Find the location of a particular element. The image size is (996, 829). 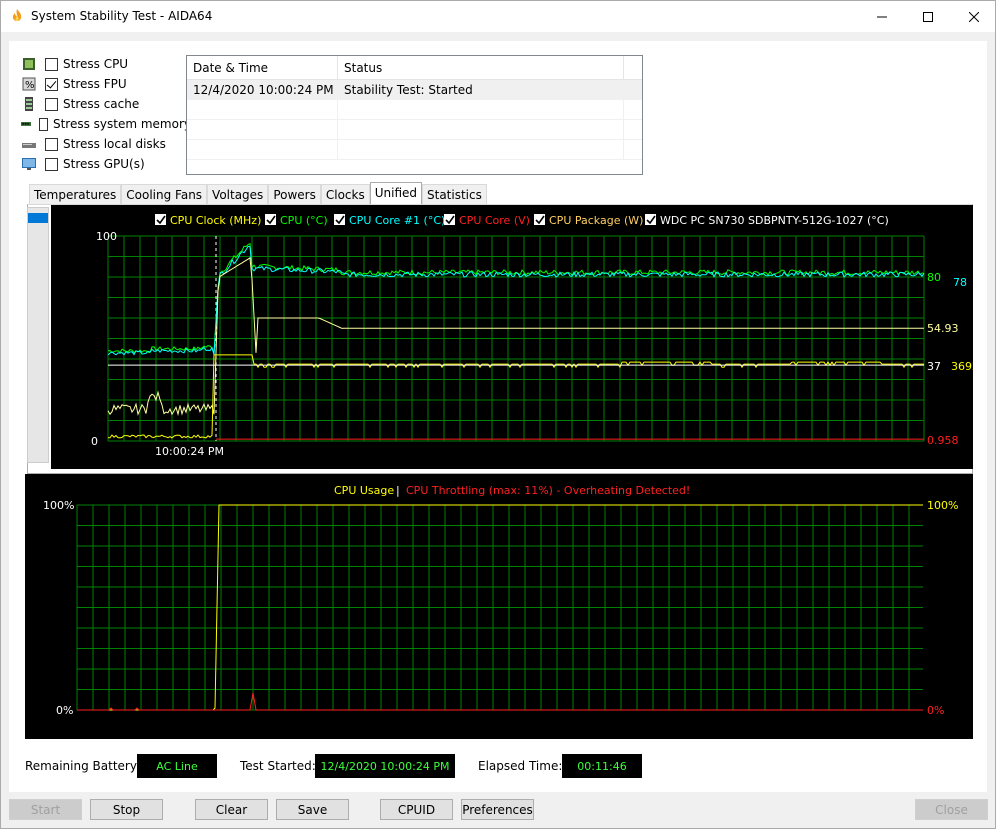

stress-cache-option: Stress cache is located at coordinates (106, 104).